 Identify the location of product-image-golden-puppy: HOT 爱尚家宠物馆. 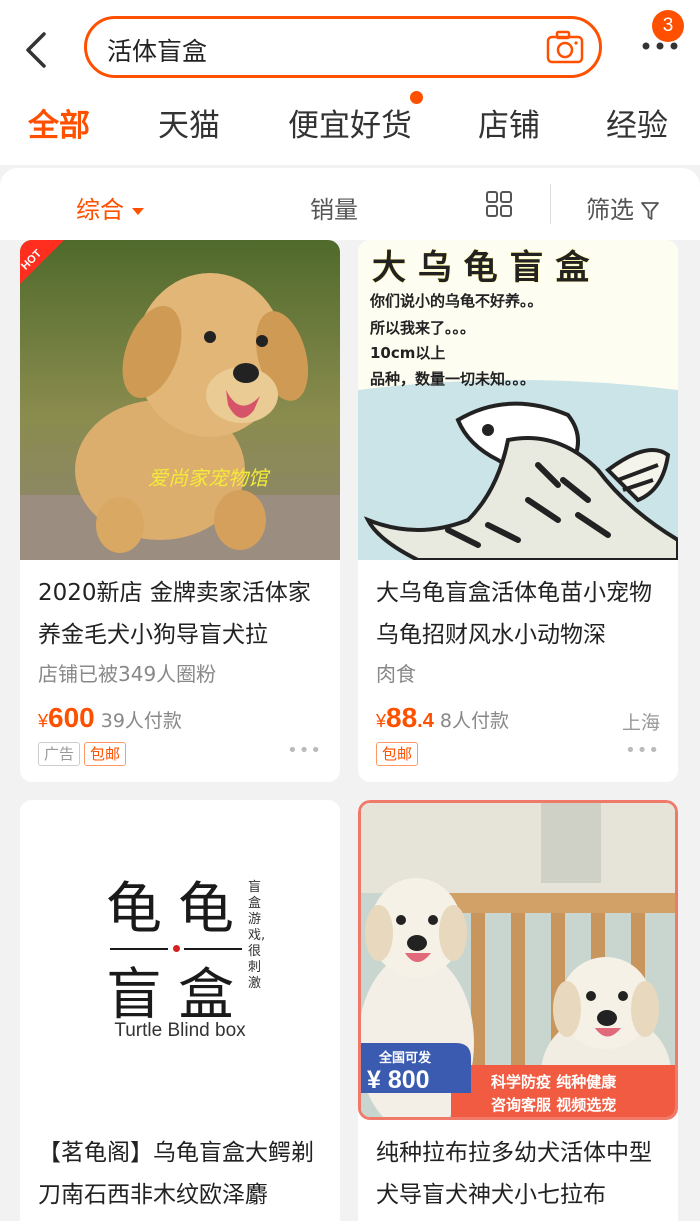
(180, 400).